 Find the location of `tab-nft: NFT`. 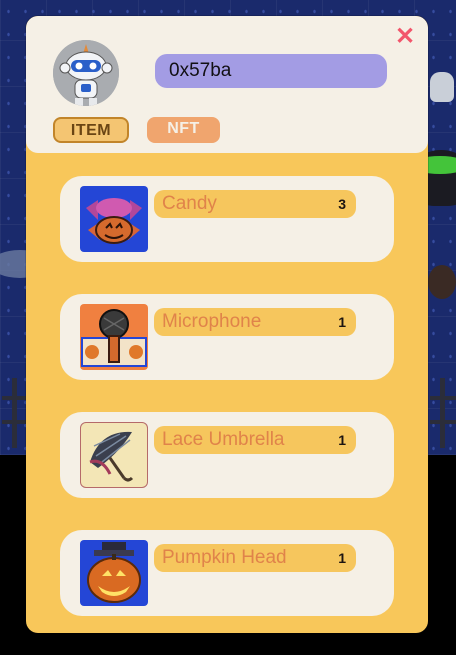

tab-nft: NFT is located at coordinates (183, 130).